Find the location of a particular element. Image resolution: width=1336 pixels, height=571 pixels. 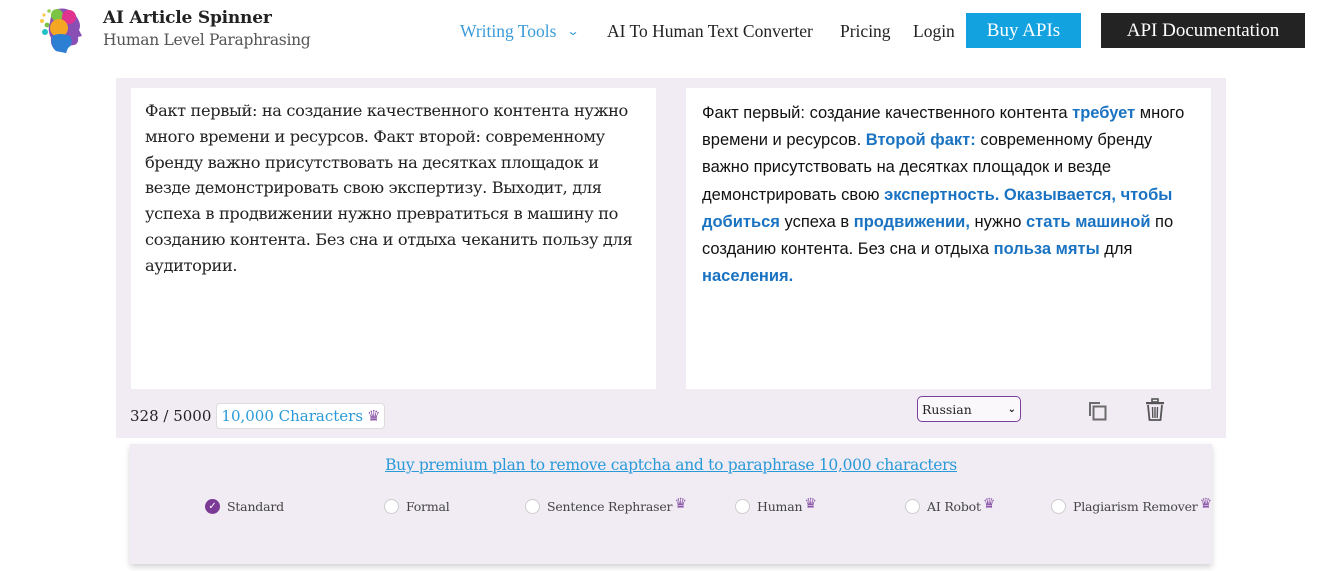

mode-label: Human is located at coordinates (780, 506).